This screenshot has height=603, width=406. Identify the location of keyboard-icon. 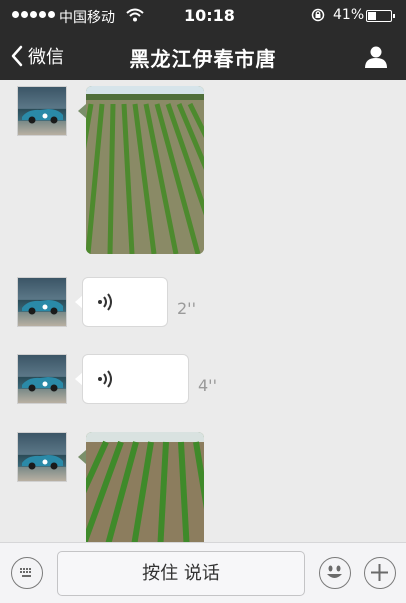
(25, 572).